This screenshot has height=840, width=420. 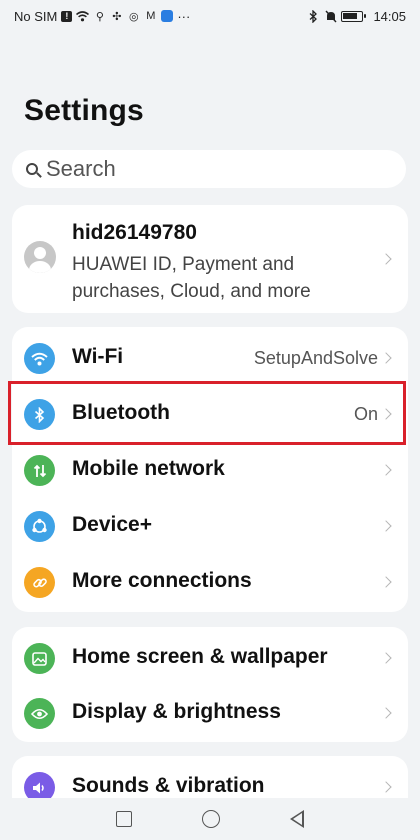 What do you see at coordinates (168, 785) in the screenshot?
I see `settings-item-label: Sounds & vibration` at bounding box center [168, 785].